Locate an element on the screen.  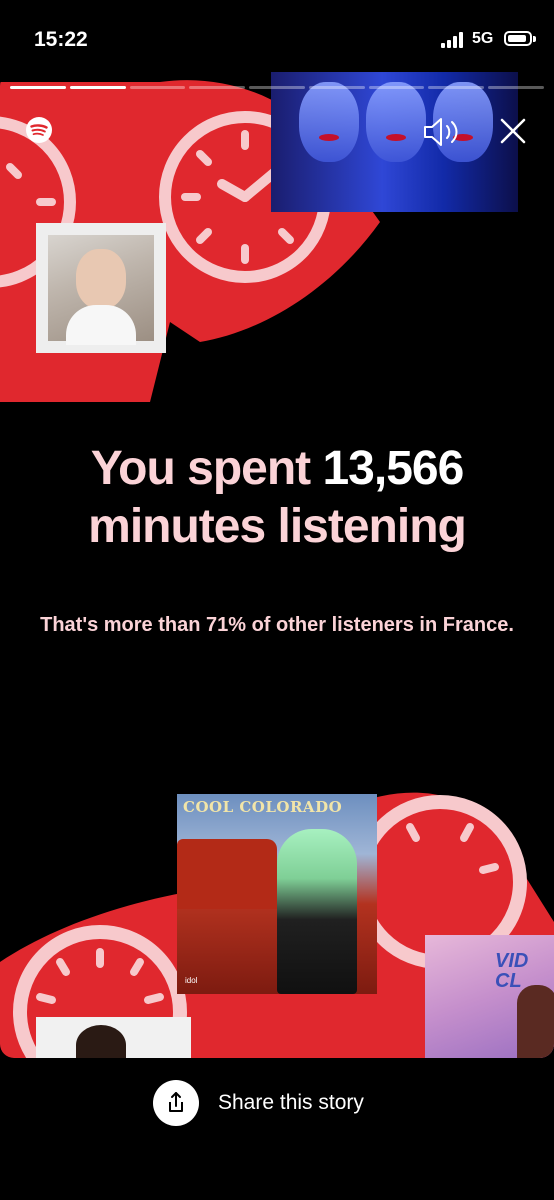
album-cover-woman is located at coordinates (113, 1037).